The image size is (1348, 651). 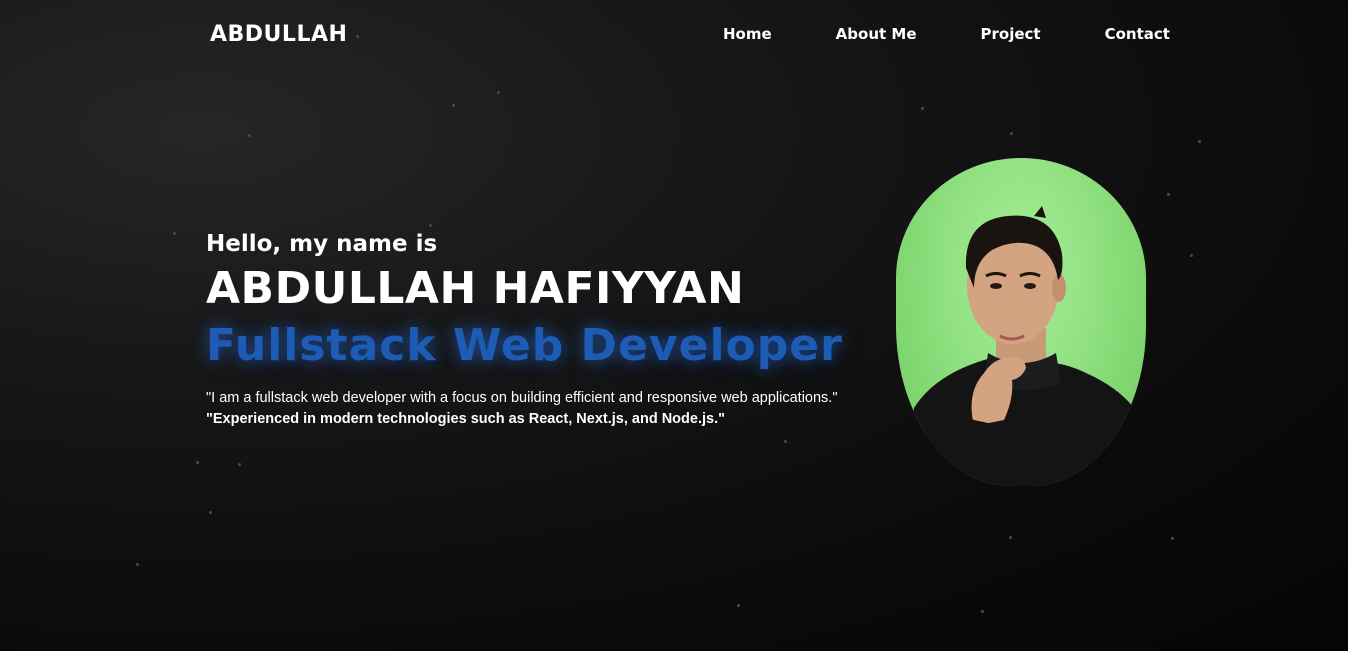 What do you see at coordinates (876, 34) in the screenshot?
I see `nav-about-me: About Me` at bounding box center [876, 34].